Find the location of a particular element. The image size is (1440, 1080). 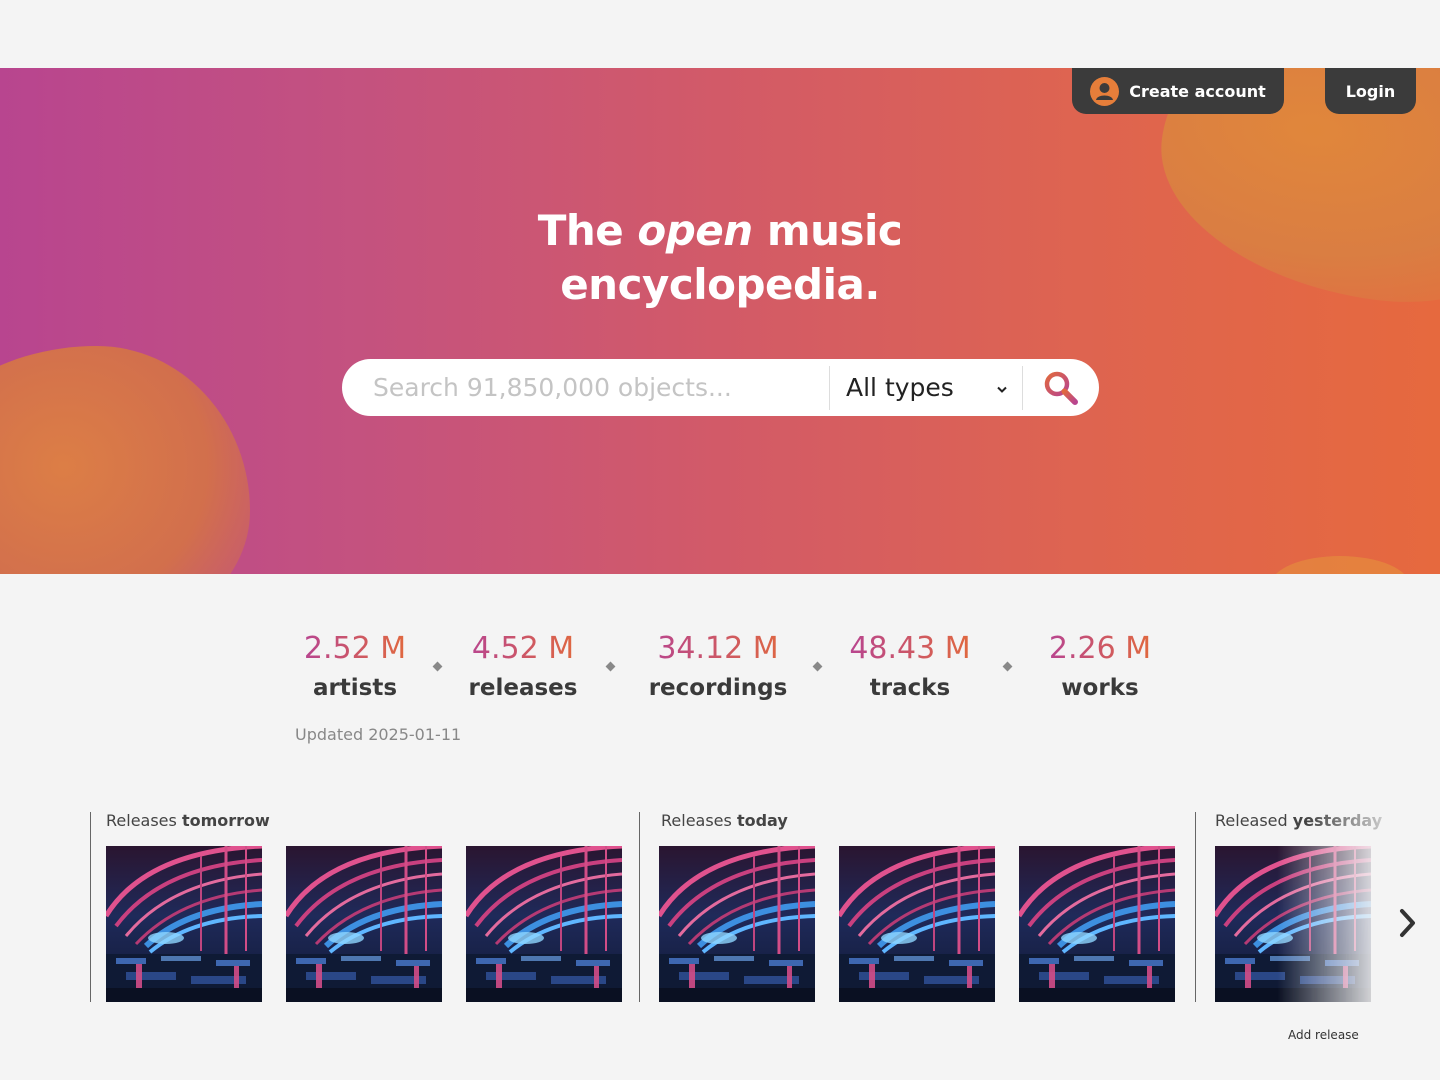

stat-label: releases is located at coordinates (523, 688).